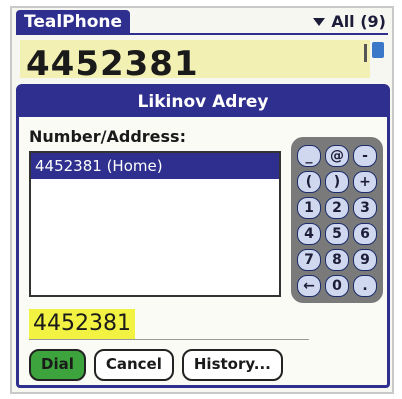 Image resolution: width=402 pixels, height=399 pixels. Describe the element at coordinates (365, 53) in the screenshot. I see `text-cursor` at that location.